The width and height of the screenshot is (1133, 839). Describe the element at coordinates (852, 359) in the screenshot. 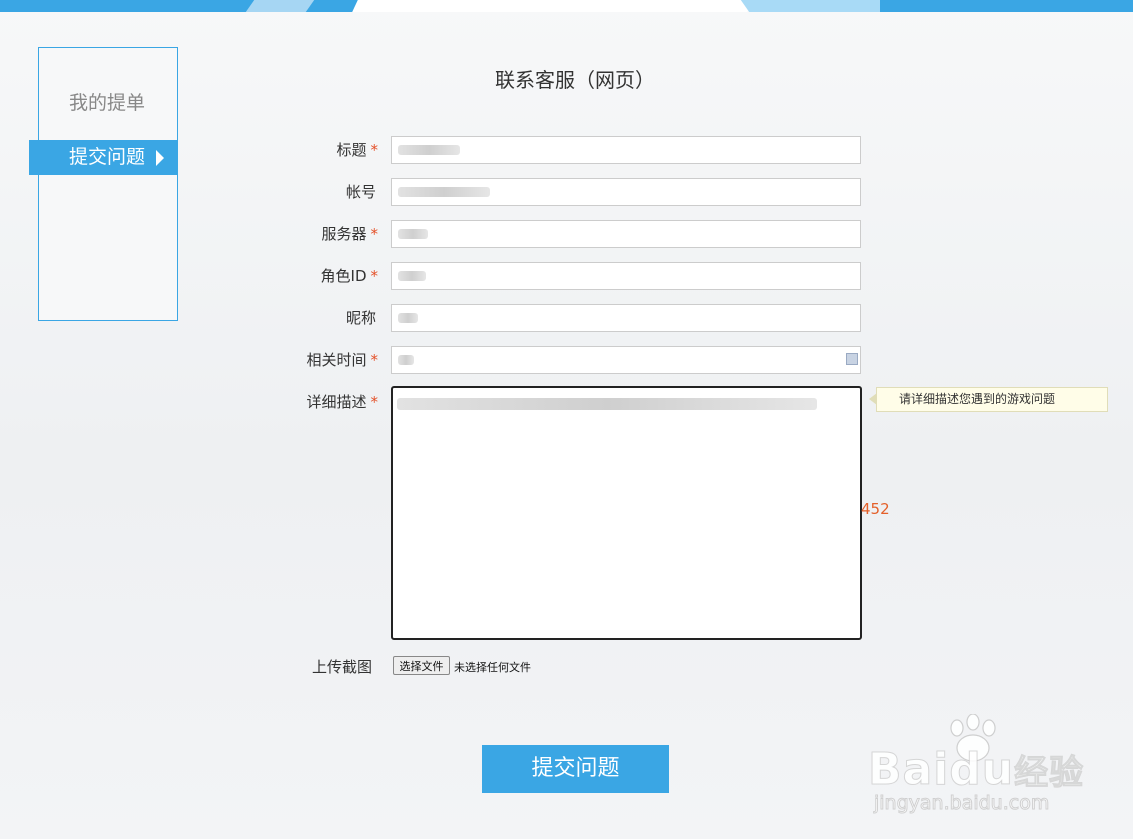

I see `calendar-icon` at that location.